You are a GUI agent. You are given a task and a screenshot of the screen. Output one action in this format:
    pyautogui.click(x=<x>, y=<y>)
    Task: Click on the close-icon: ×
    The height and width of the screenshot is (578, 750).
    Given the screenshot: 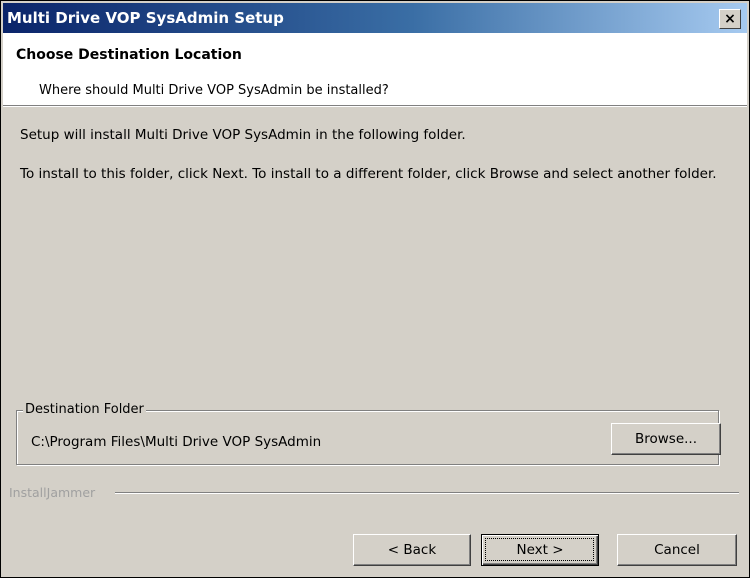 What is the action you would take?
    pyautogui.click(x=730, y=19)
    